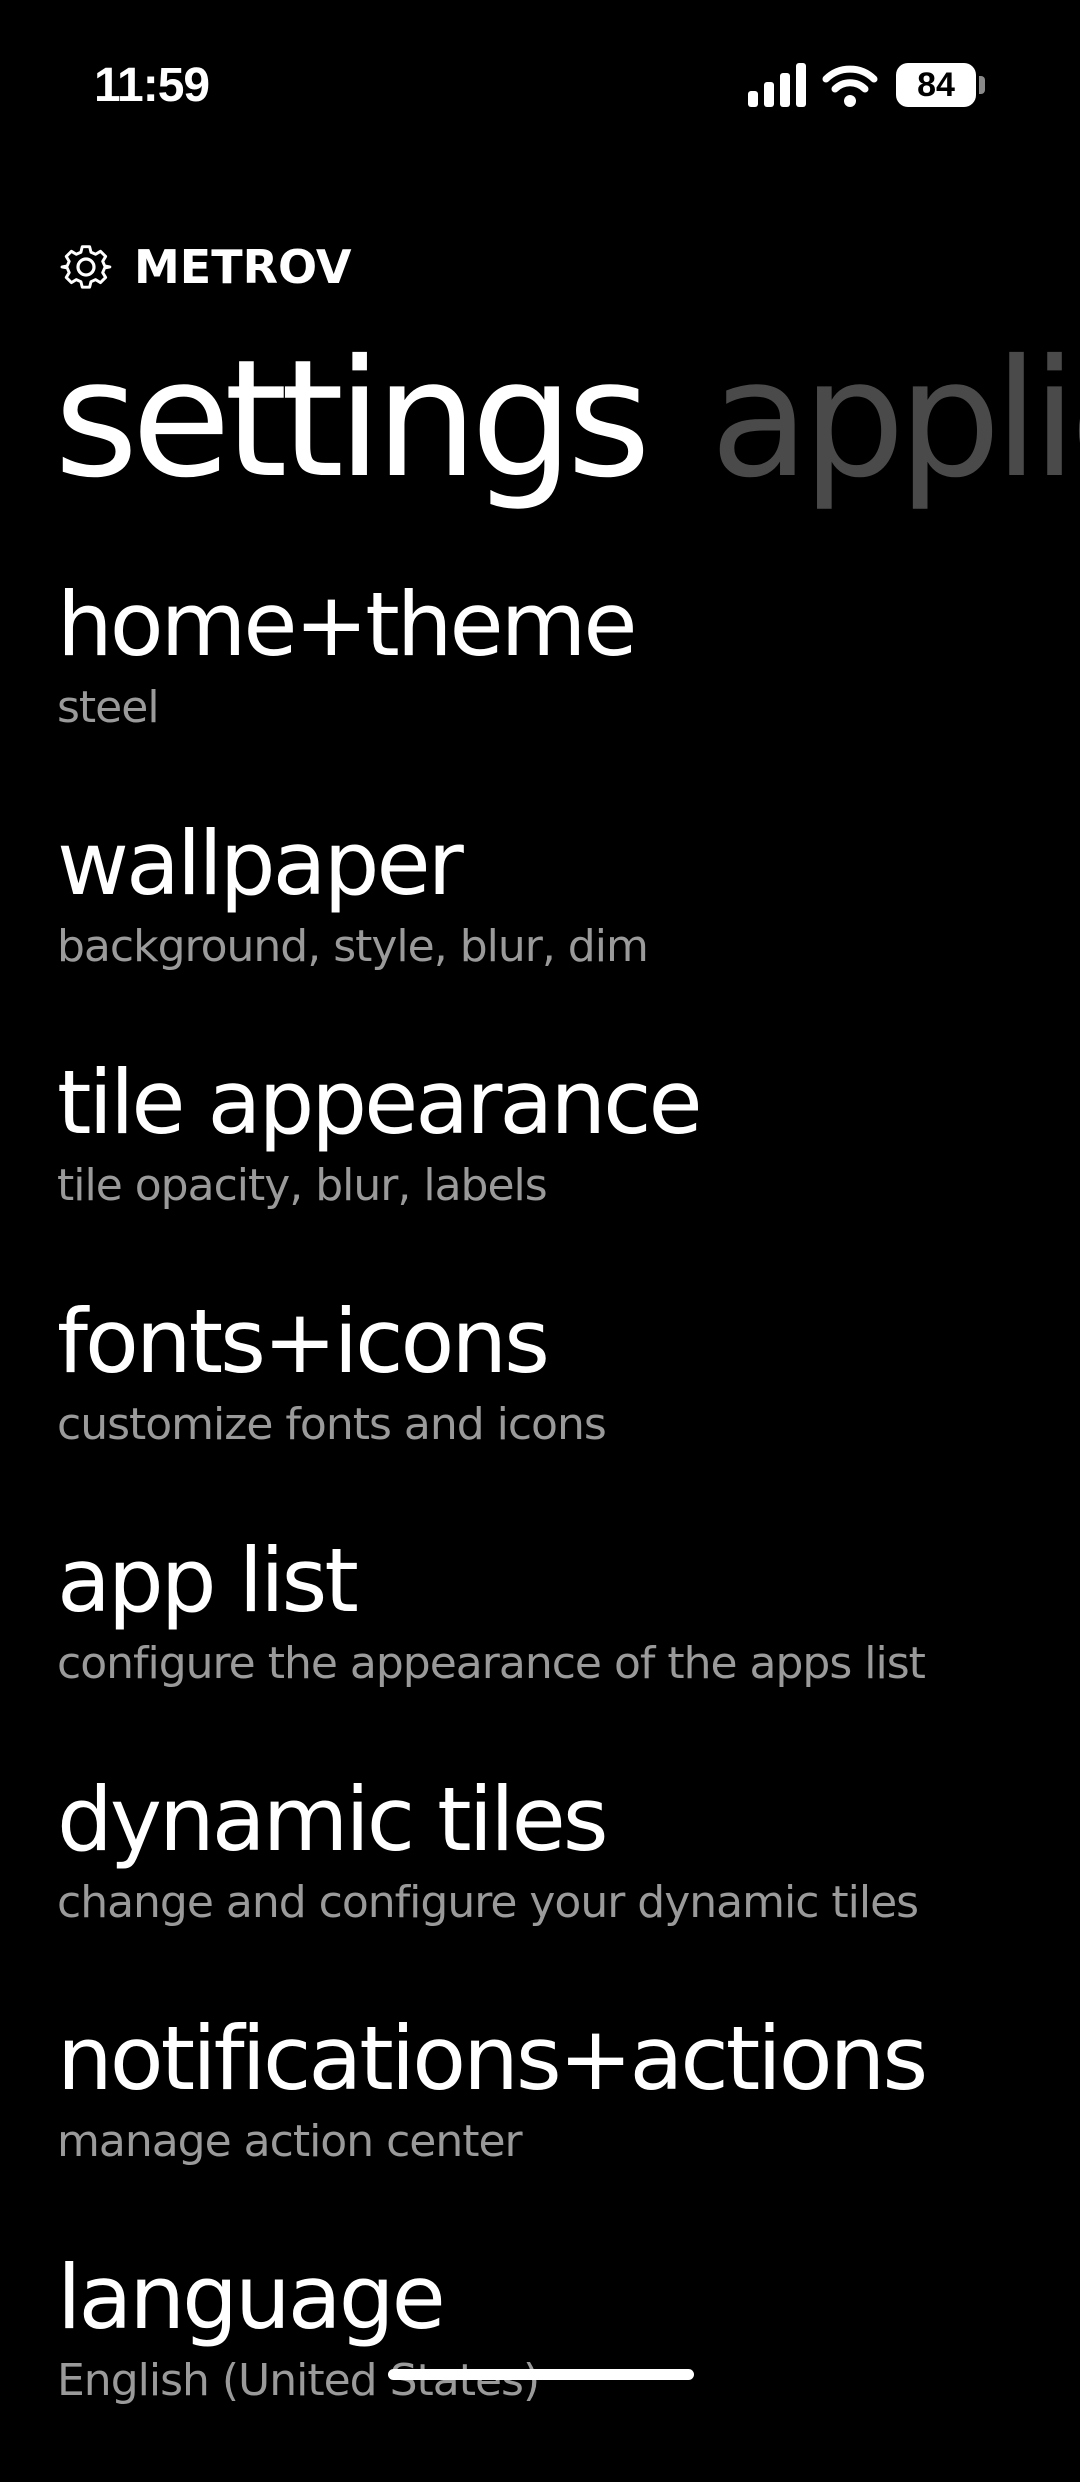 This screenshot has height=2482, width=1080. What do you see at coordinates (152, 85) in the screenshot?
I see `status-time: 11:59` at bounding box center [152, 85].